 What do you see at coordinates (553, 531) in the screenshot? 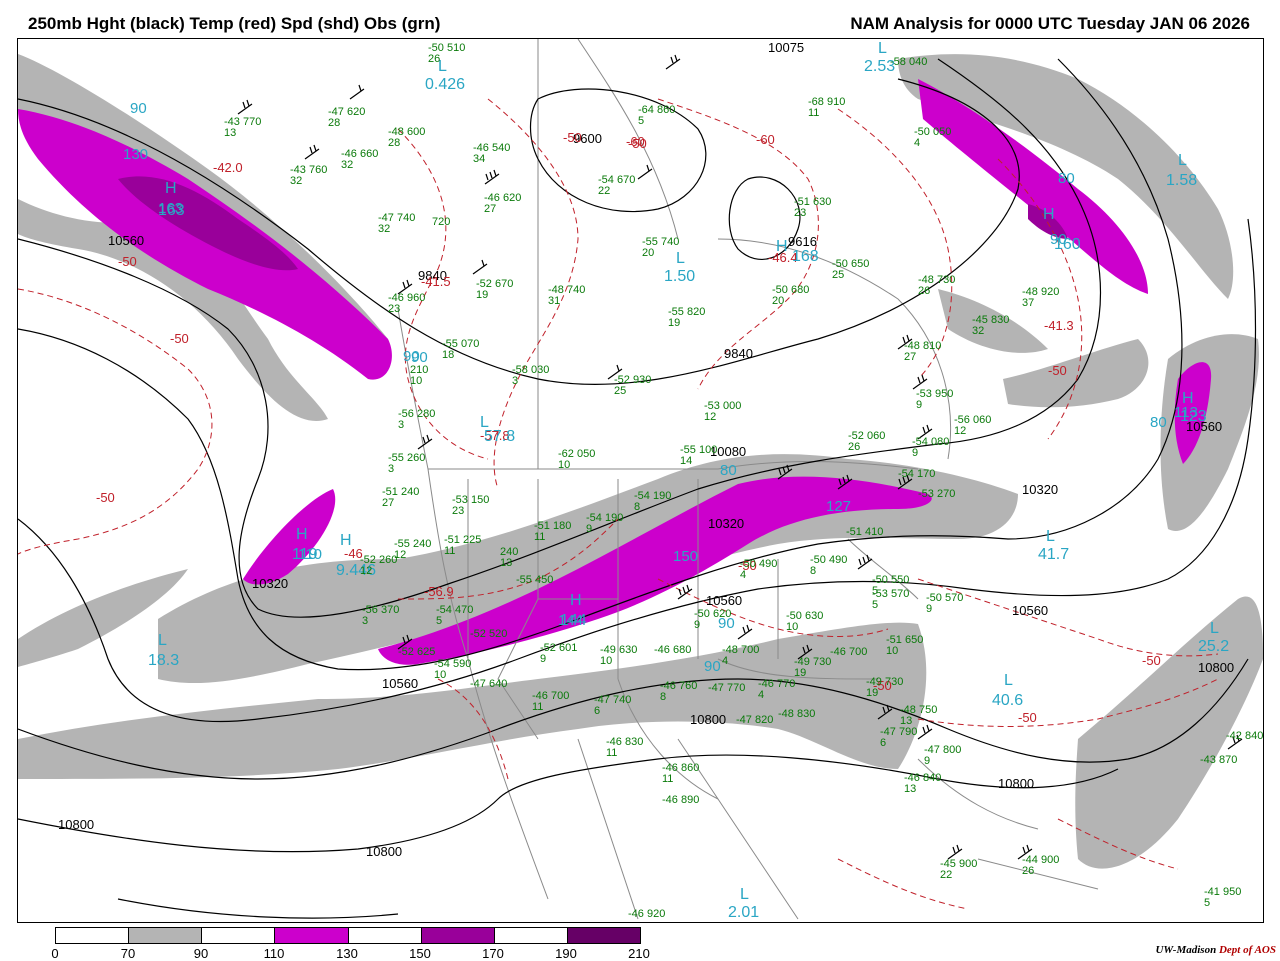
I see `station-obs: -51 180 11` at bounding box center [553, 531].